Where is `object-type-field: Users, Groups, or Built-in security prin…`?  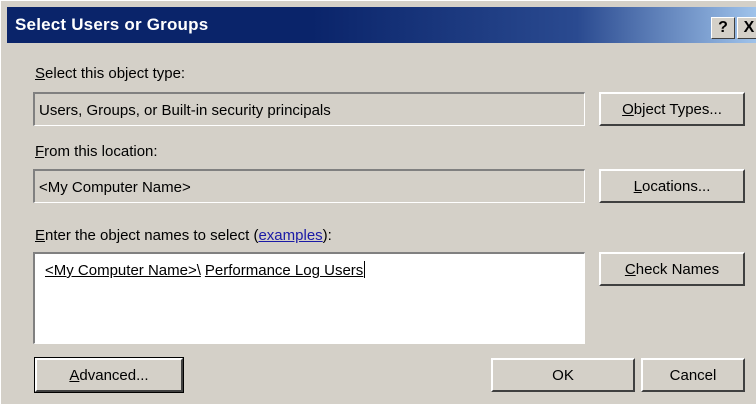 object-type-field: Users, Groups, or Built-in security prin… is located at coordinates (309, 109).